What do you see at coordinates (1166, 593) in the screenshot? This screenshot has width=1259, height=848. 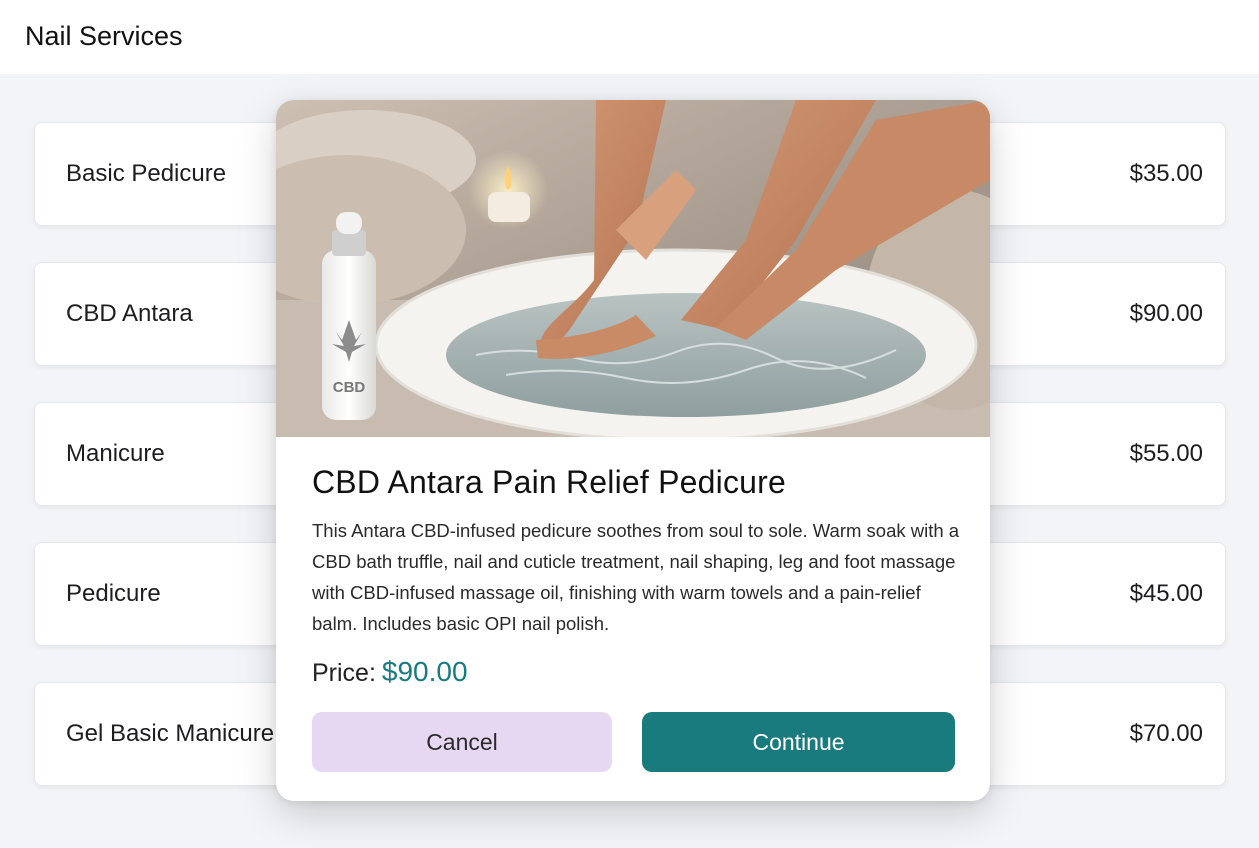 I see `service-price: $45.00` at bounding box center [1166, 593].